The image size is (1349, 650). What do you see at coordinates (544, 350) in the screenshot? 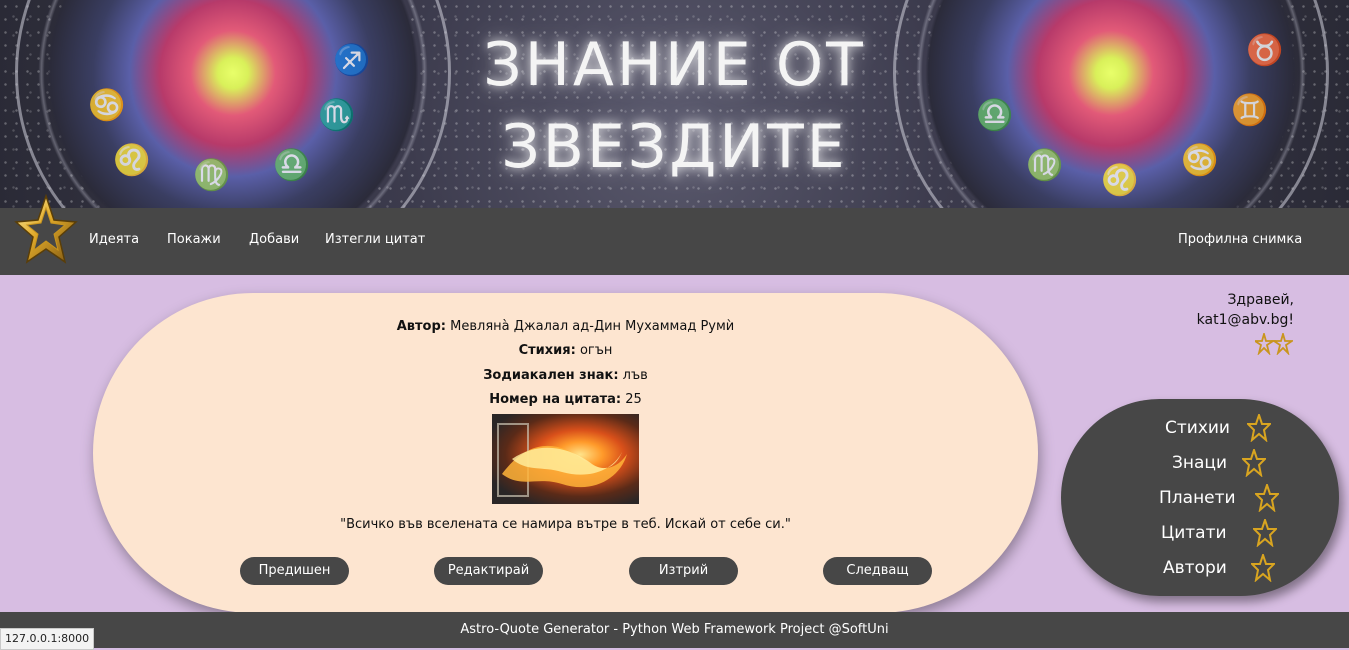
I see `element-label: Стихия` at bounding box center [544, 350].